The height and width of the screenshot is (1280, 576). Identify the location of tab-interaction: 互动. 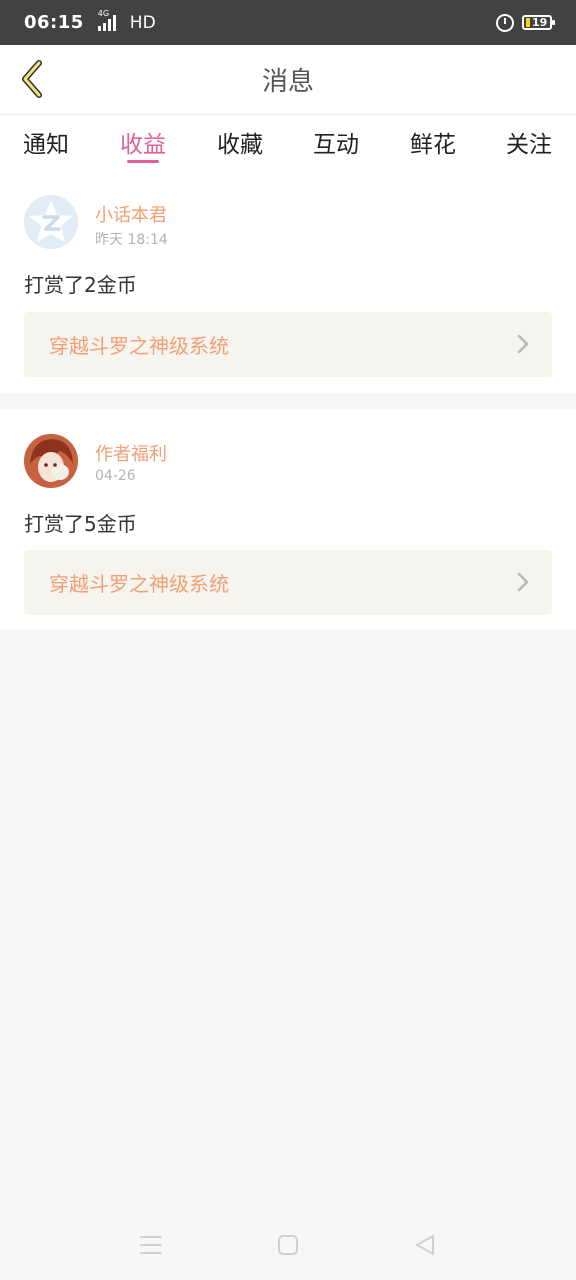
(336, 141).